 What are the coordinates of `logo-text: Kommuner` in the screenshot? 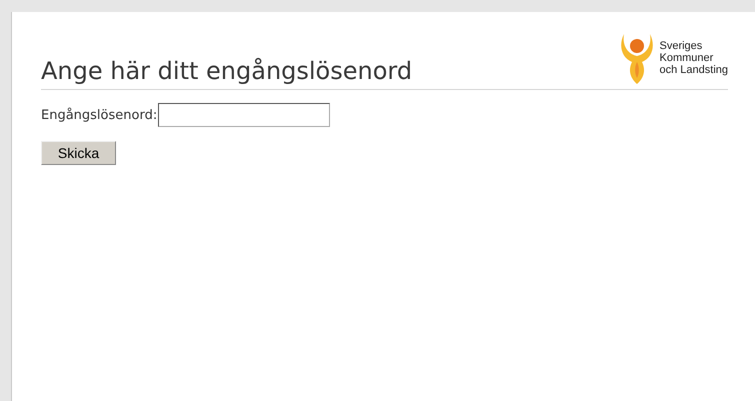 It's located at (687, 58).